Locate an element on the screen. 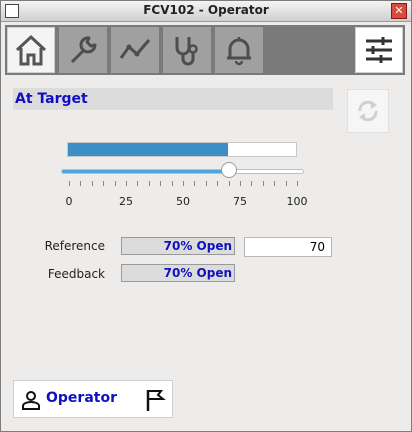 Image resolution: width=412 pixels, height=432 pixels. reference-label: Reference is located at coordinates (74, 246).